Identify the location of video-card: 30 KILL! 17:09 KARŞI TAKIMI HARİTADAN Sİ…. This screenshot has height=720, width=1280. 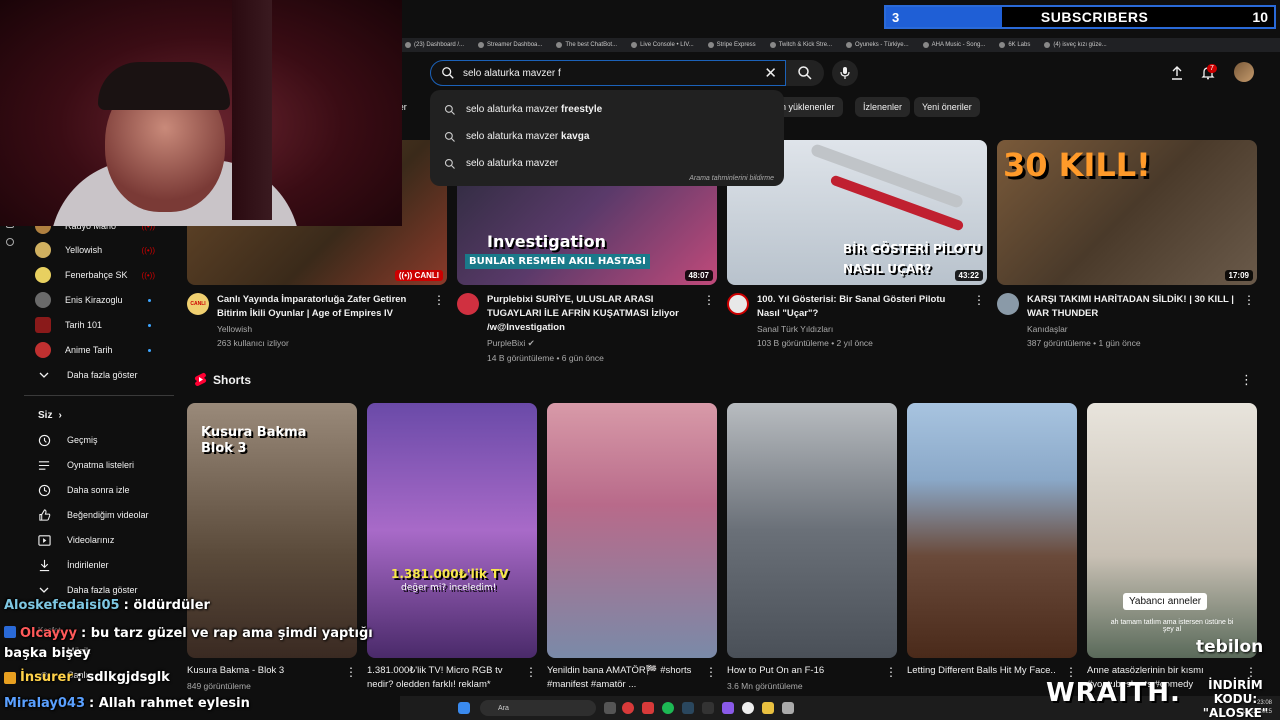
(1127, 244).